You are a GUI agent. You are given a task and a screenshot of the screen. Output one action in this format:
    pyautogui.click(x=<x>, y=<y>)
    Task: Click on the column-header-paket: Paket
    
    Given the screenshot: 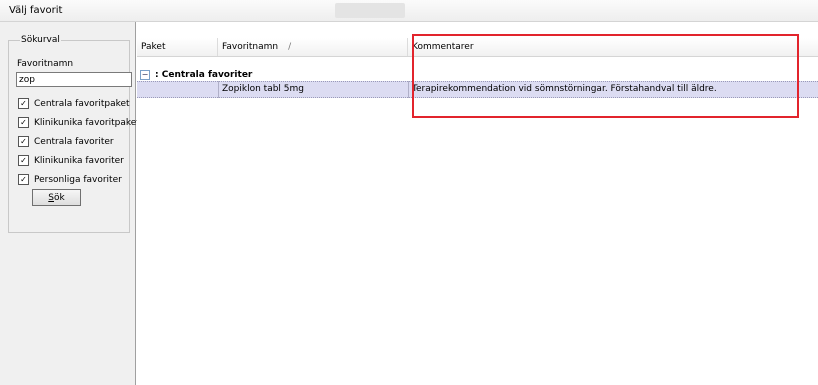 What is the action you would take?
    pyautogui.click(x=177, y=47)
    